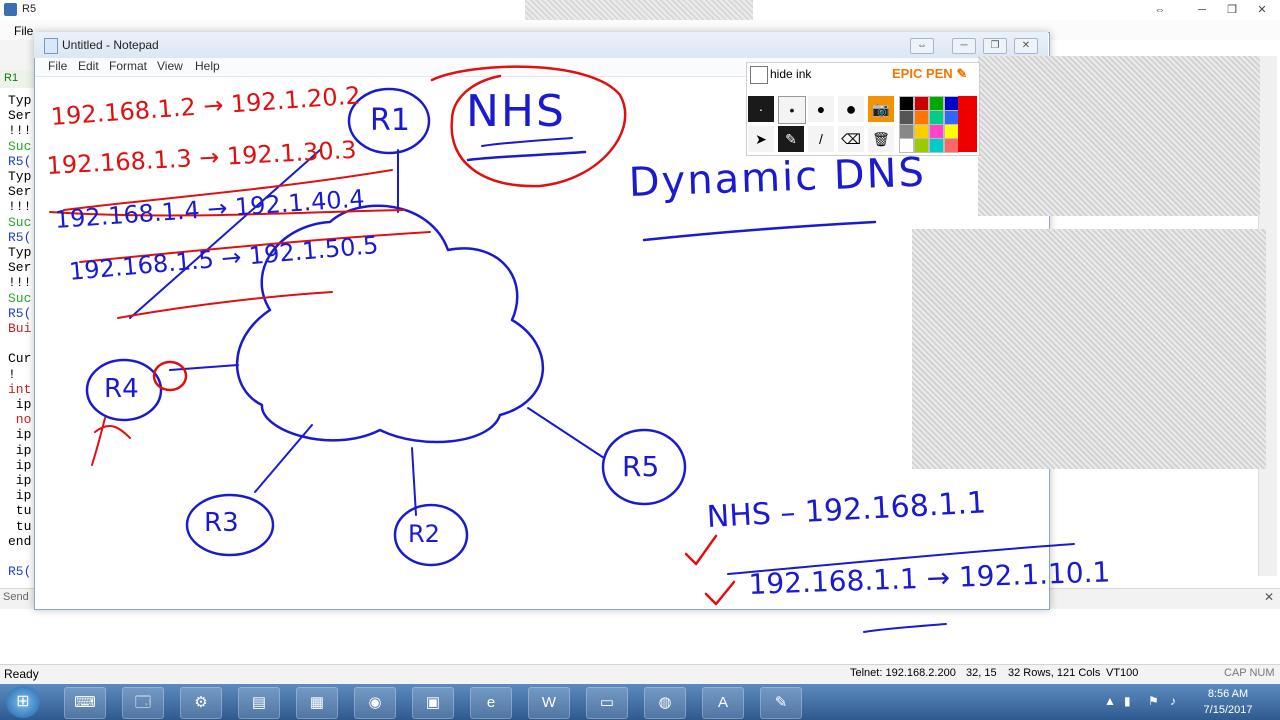 The height and width of the screenshot is (720, 1280). Describe the element at coordinates (607, 703) in the screenshot. I see `folder-icon: ▭` at that location.